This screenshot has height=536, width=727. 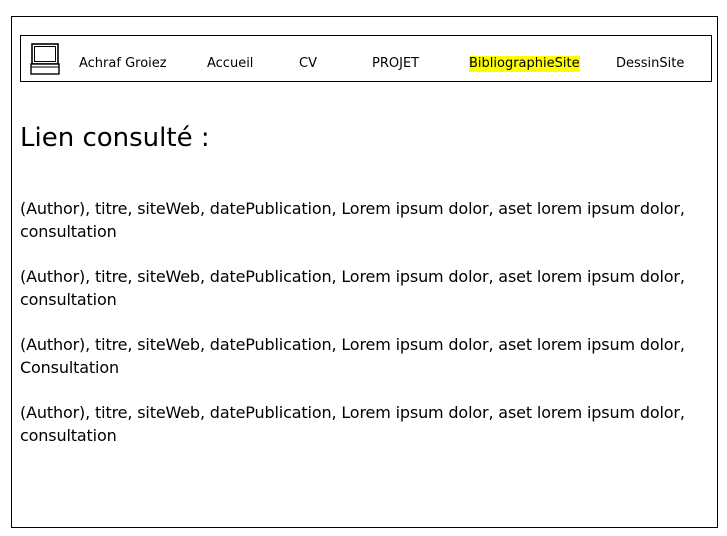 What do you see at coordinates (524, 64) in the screenshot?
I see `nav-item-bibliographiesite: BibliographieSite` at bounding box center [524, 64].